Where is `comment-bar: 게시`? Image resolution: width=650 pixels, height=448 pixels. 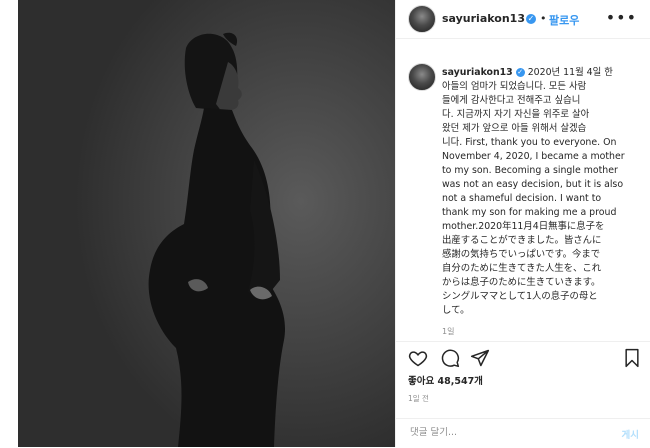 comment-bar: 게시 is located at coordinates (523, 433).